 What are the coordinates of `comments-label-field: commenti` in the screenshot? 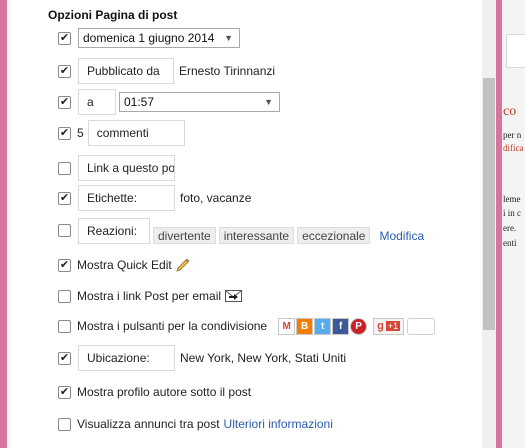 It's located at (136, 133).